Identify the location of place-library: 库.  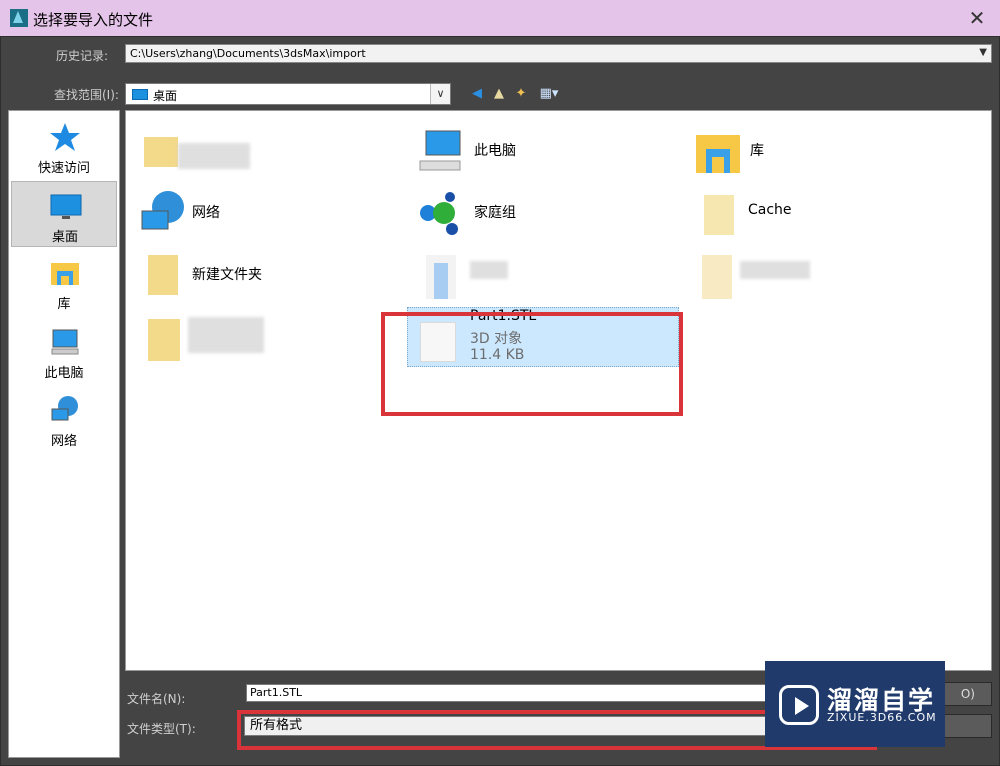
(64, 282).